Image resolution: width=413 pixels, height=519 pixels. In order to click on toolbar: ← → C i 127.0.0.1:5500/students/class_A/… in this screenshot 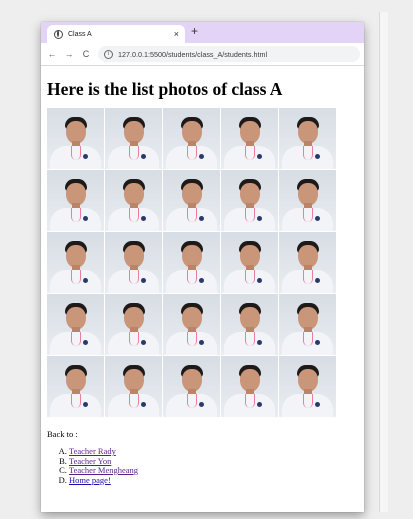, I will do `click(202, 54)`.